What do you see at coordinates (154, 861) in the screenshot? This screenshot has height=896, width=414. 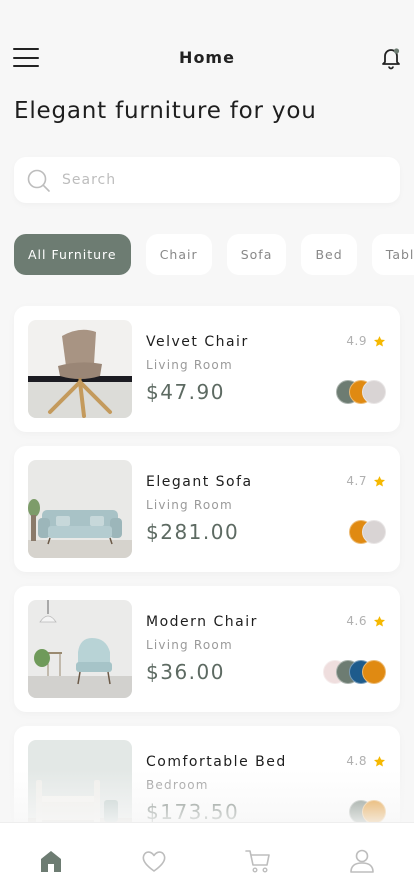 I see `heart-icon` at bounding box center [154, 861].